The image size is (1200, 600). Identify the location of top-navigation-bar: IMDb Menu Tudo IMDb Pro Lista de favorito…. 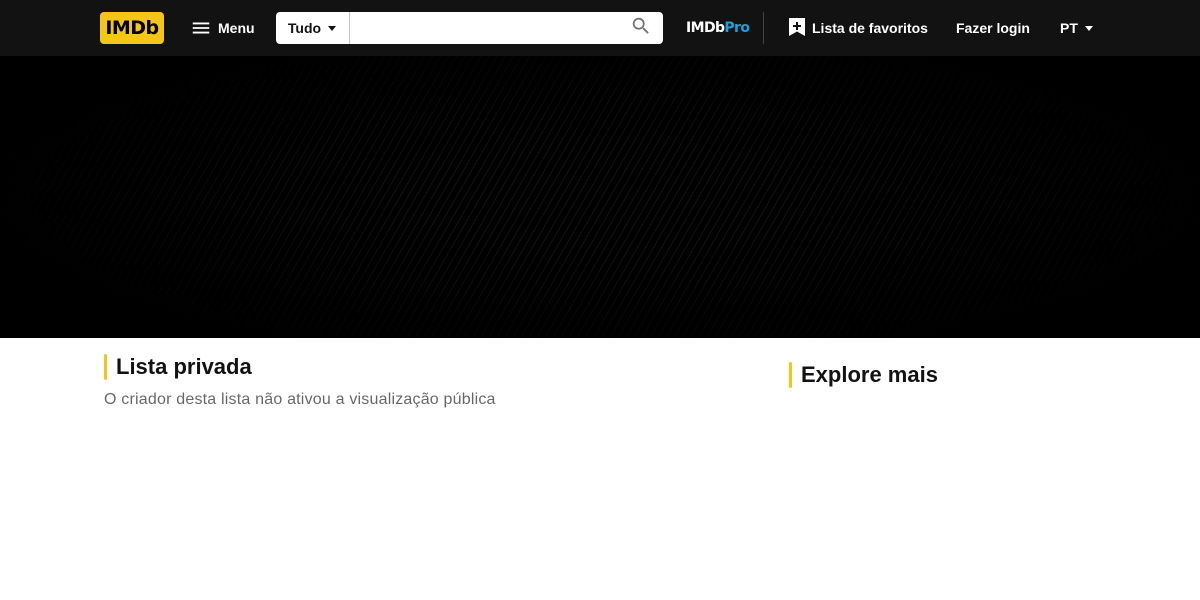
(600, 28).